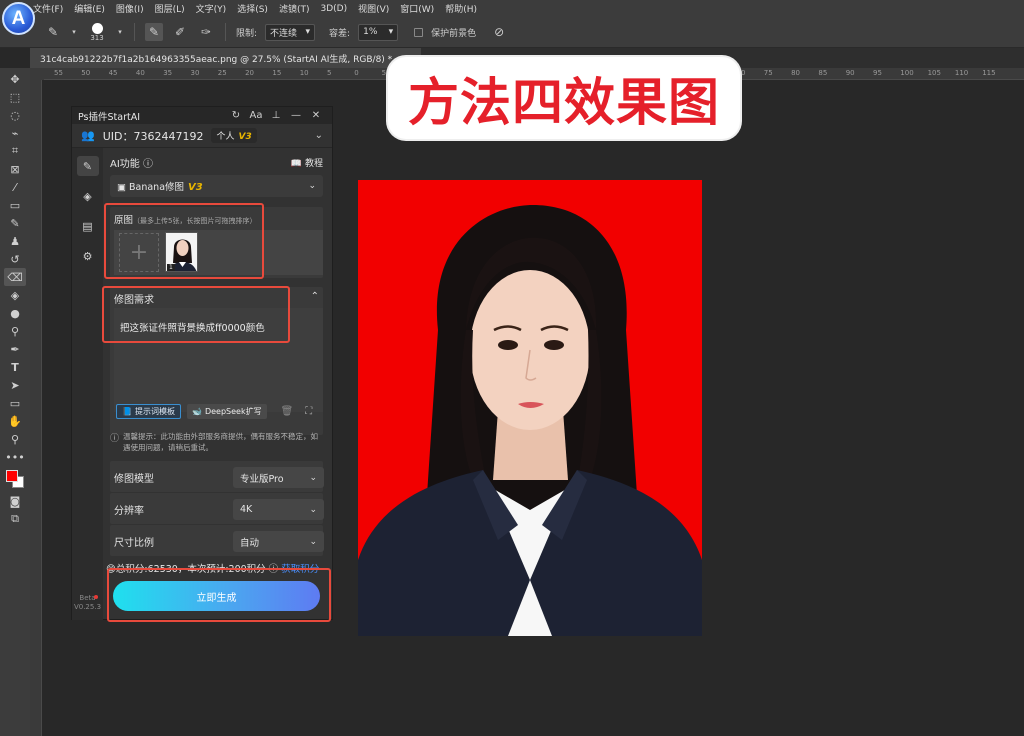  I want to click on lasso-tool-icon: ◌, so click(15, 115).